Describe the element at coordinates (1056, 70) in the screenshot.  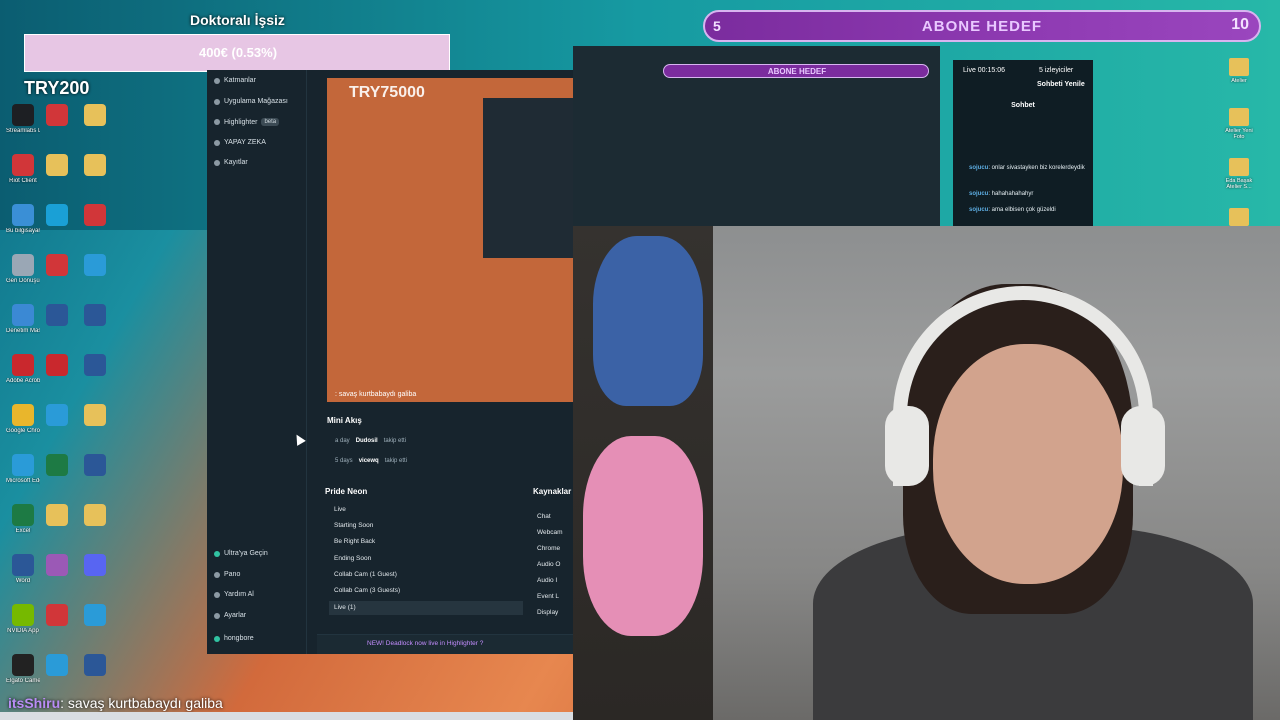
I see `viewer-count: 5 izleyiciler` at that location.